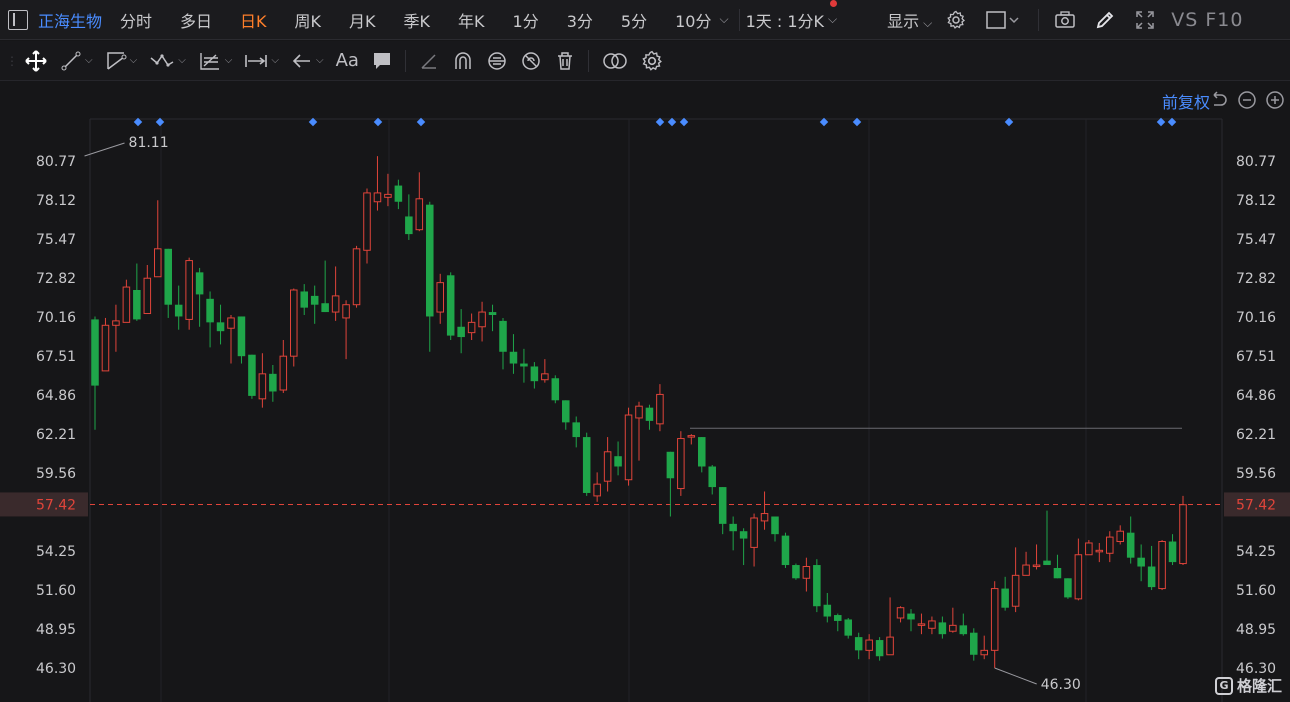 The image size is (1290, 702). I want to click on camera-icon, so click(1065, 20).